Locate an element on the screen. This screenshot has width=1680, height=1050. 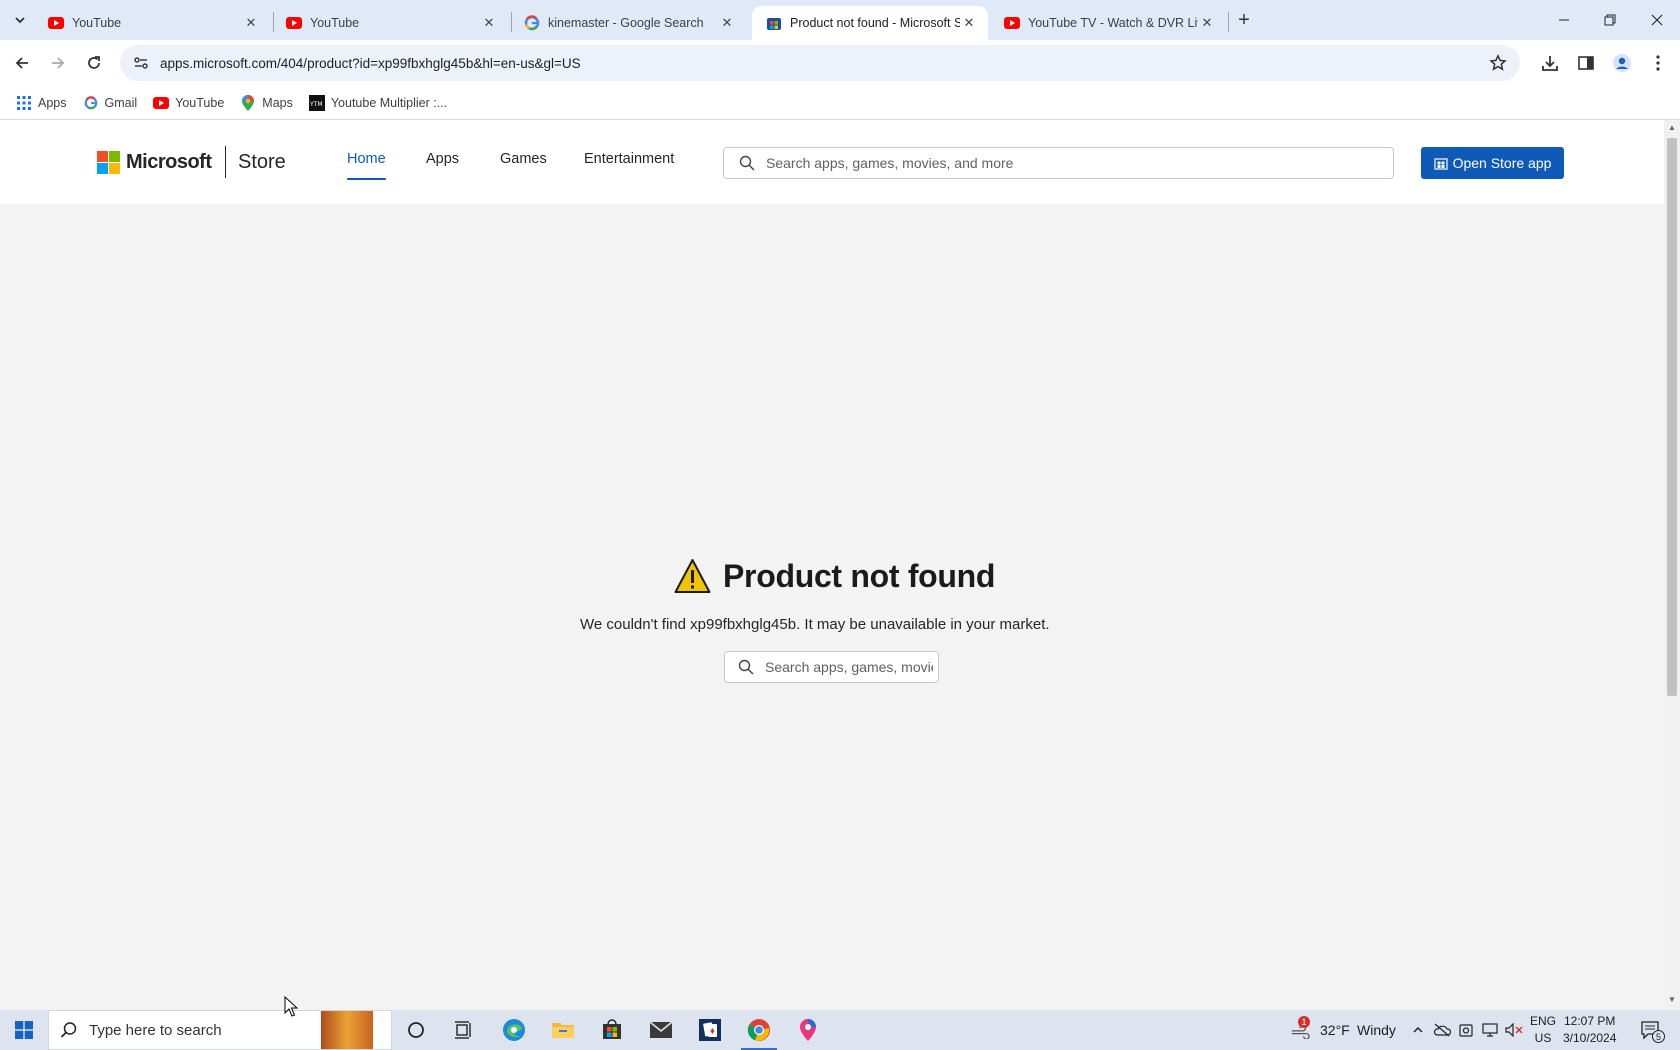
tab-youtube-tv: YouTube TV - Watch & DVR Live Sports ✕ is located at coordinates (1108, 23).